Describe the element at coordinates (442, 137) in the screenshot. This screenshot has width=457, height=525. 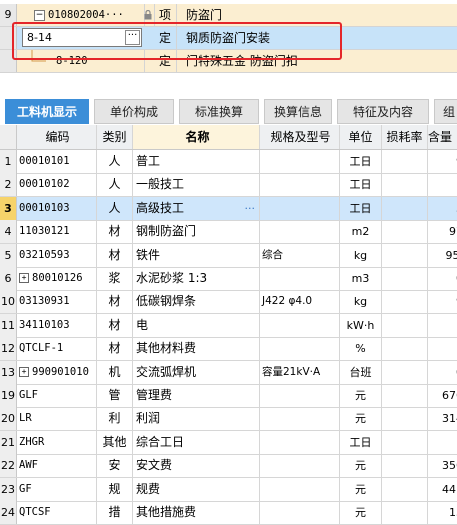
I see `header-quantity: 含量` at that location.